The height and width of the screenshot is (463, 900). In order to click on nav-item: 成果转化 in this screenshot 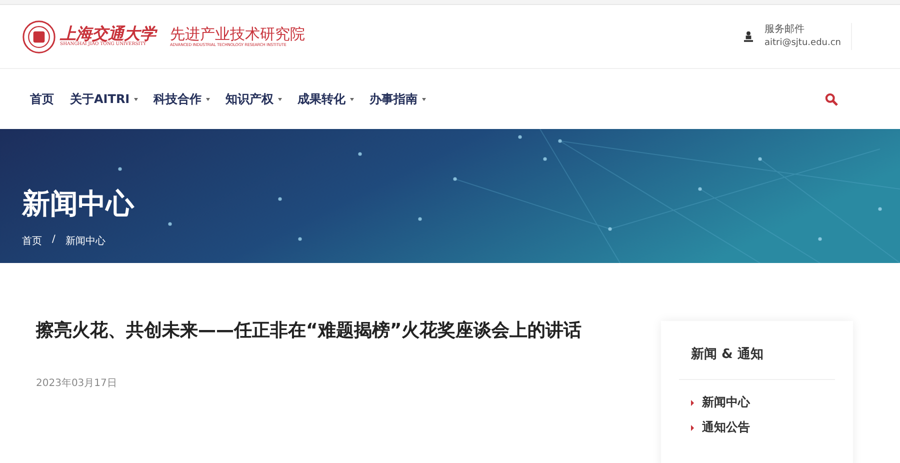, I will do `click(326, 99)`.